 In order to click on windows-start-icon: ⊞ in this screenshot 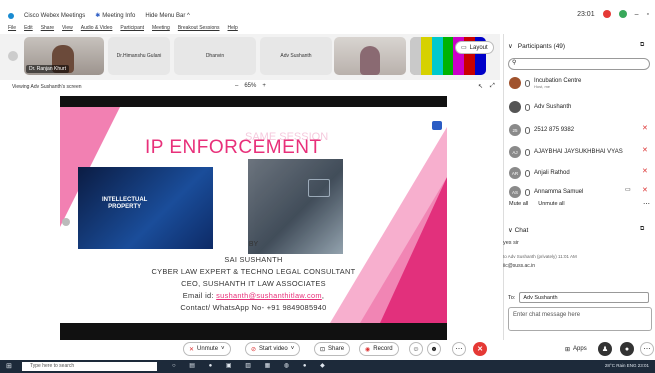, I will do `click(9, 366)`.